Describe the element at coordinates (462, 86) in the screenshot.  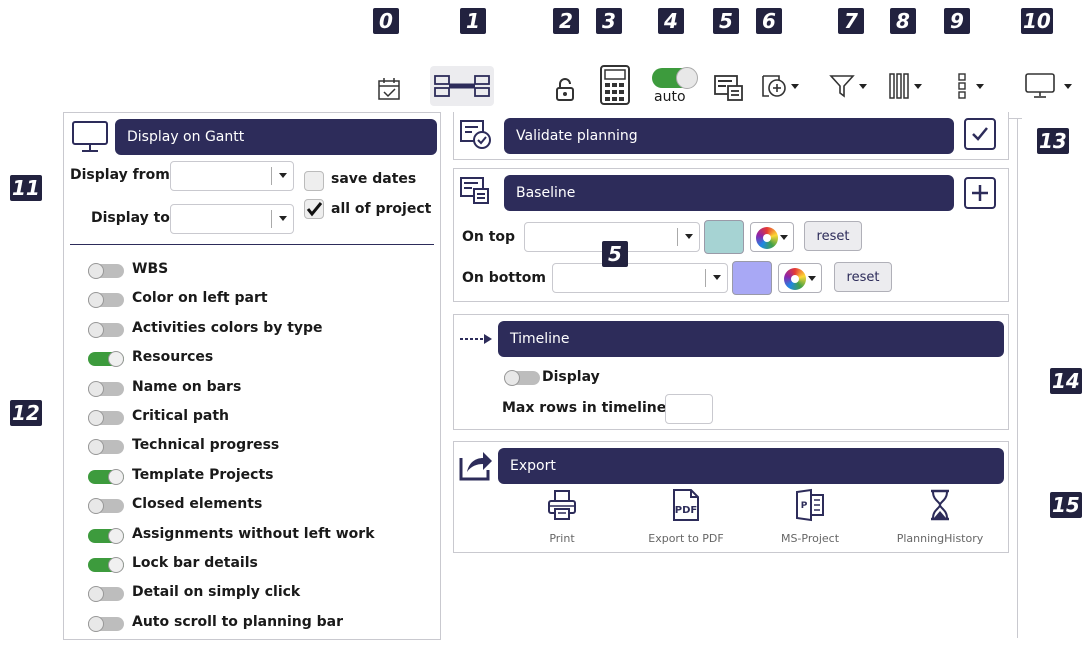
I see `link-tasks-icon` at that location.